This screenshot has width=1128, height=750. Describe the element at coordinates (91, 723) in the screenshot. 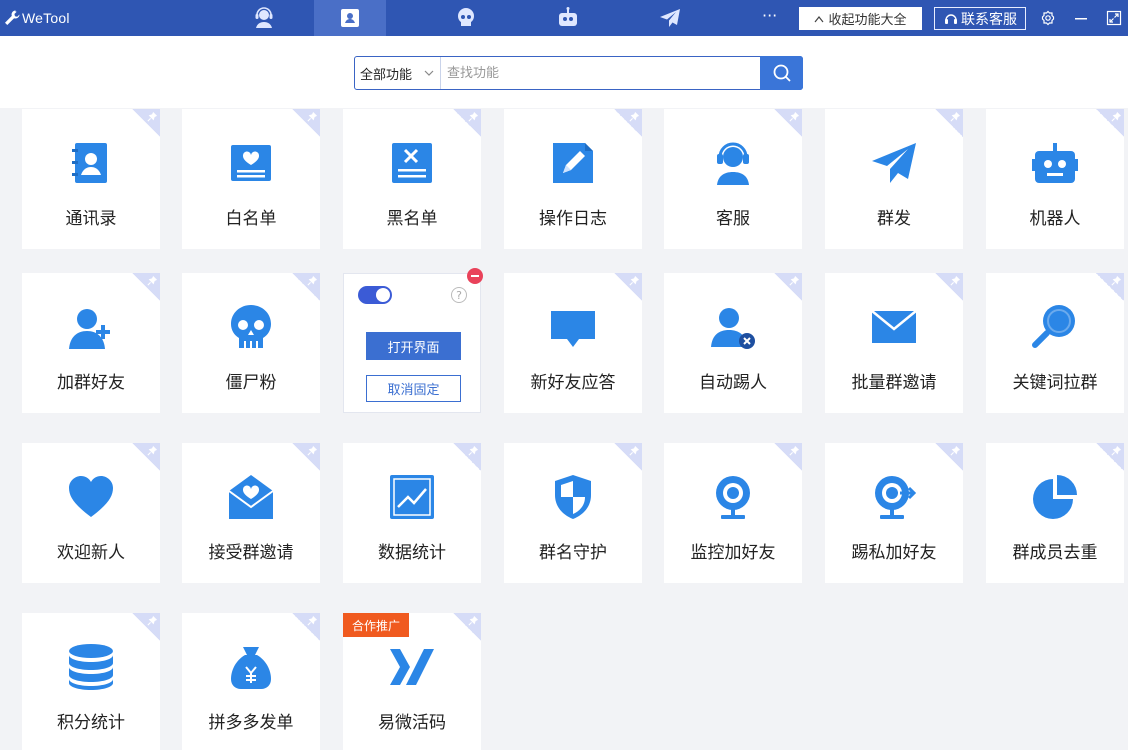

I see `function-label: 积分统计` at that location.